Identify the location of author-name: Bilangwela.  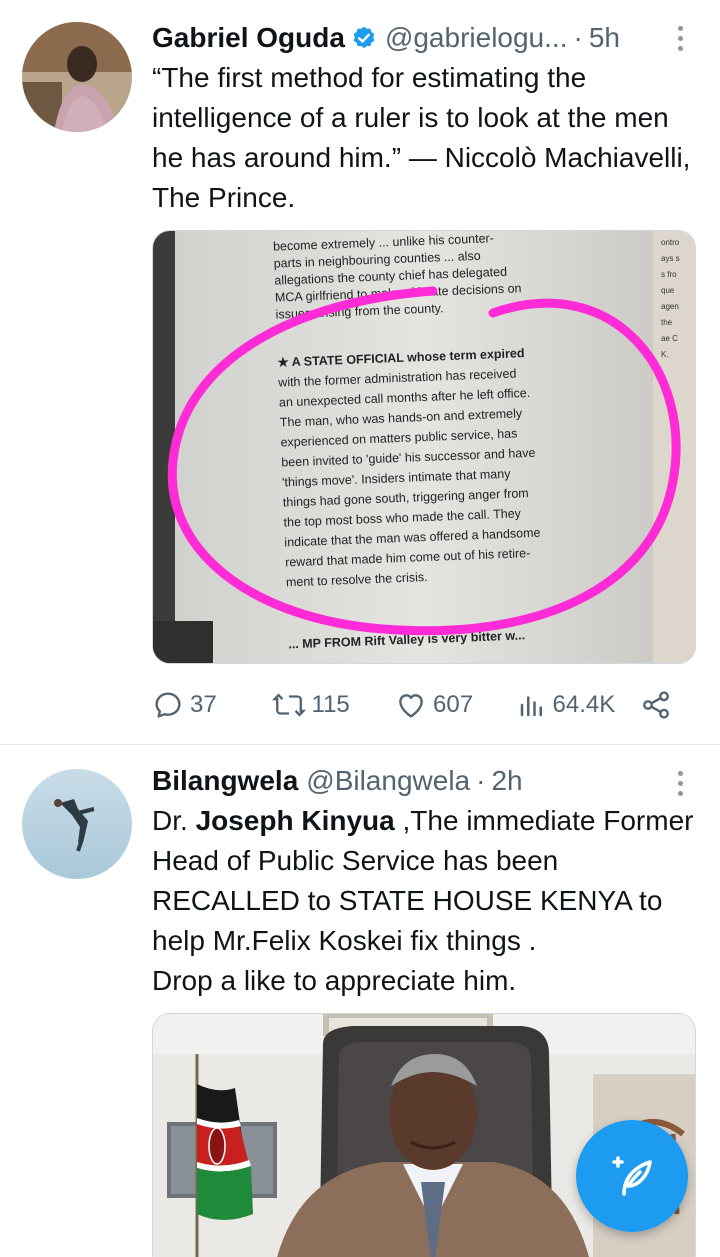
(225, 781).